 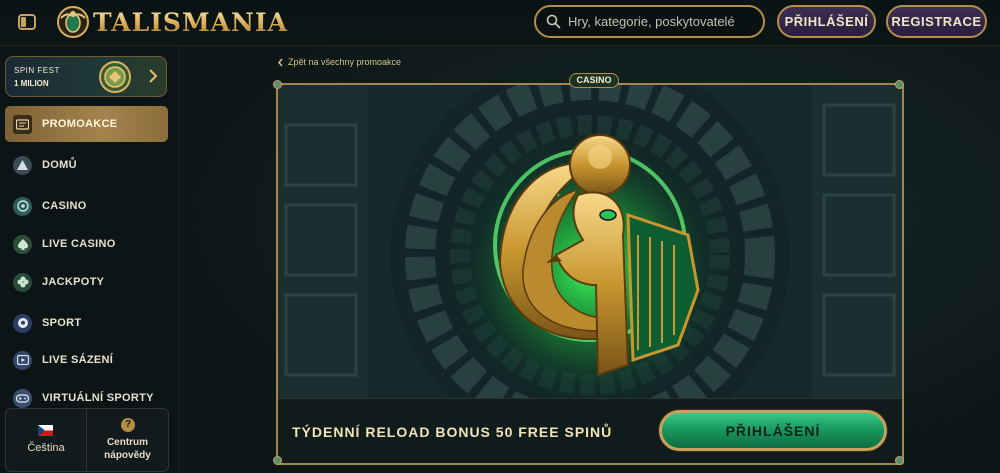 I want to click on sidebar-item-label: LIVE SÁZENÍ, so click(x=78, y=360).